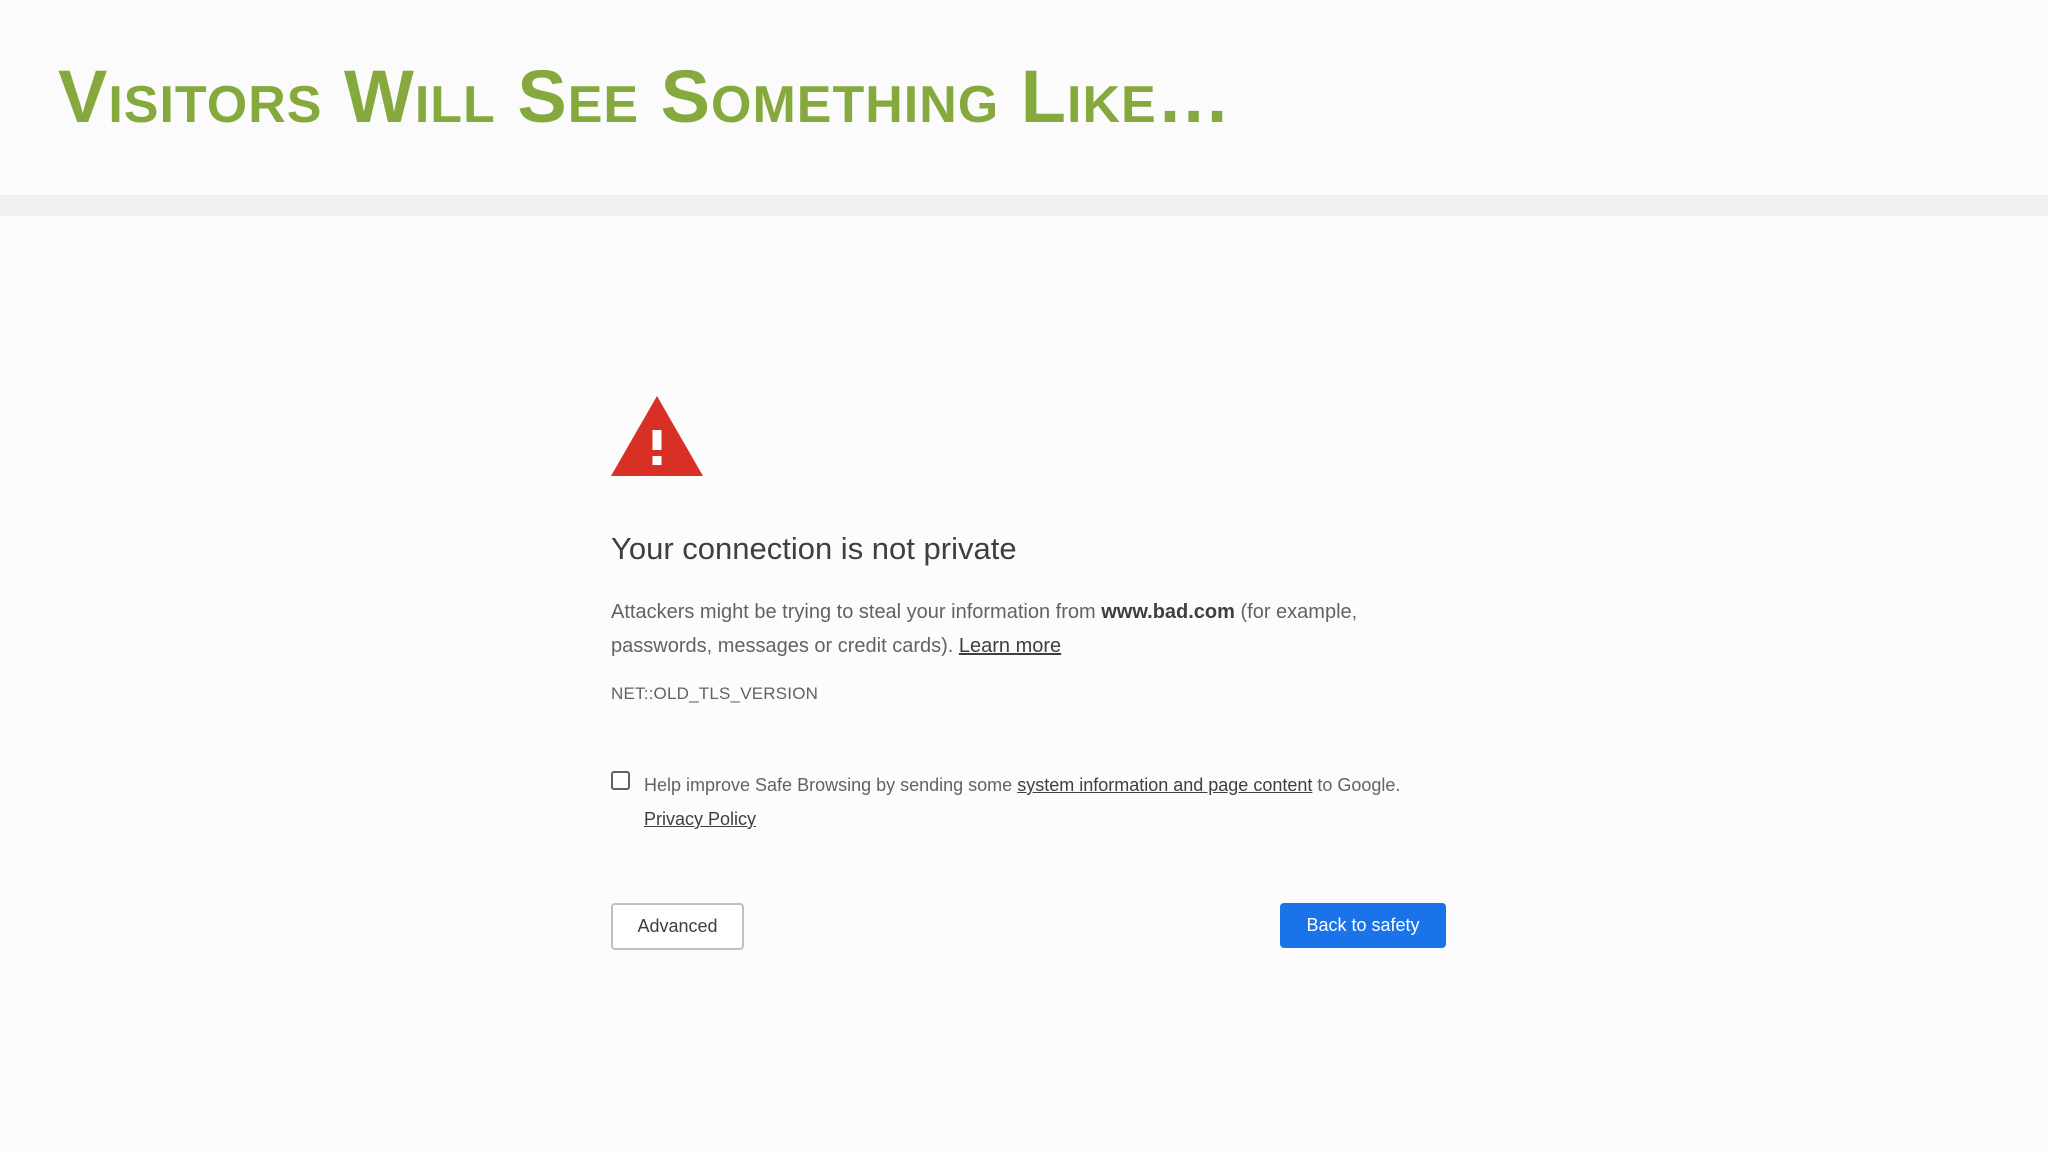 The width and height of the screenshot is (2048, 1152). Describe the element at coordinates (1168, 612) in the screenshot. I see `site-domain: www.bad.com` at that location.